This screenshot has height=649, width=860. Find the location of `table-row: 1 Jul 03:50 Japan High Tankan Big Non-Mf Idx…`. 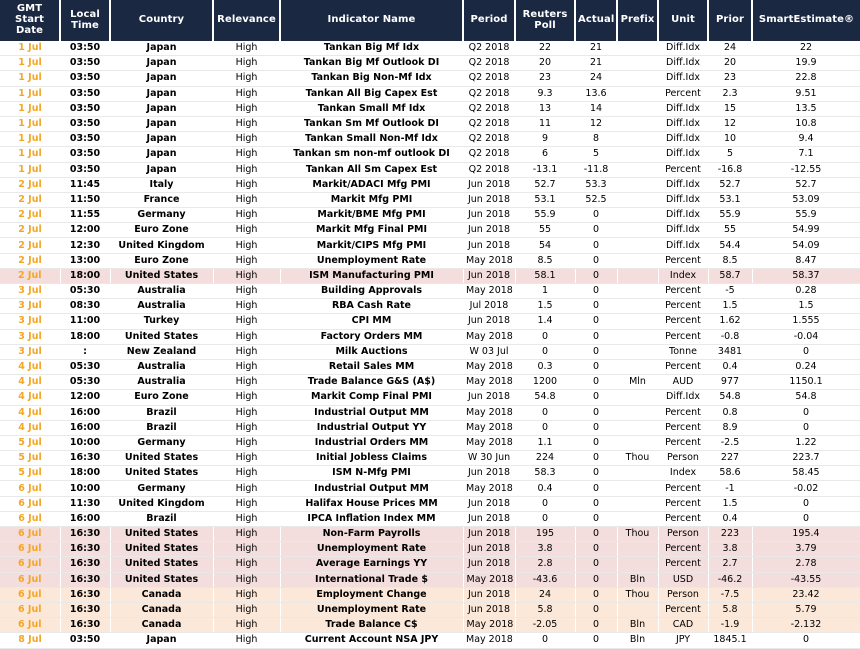

table-row: 1 Jul 03:50 Japan High Tankan Big Non-Mf Idx… is located at coordinates (430, 78).